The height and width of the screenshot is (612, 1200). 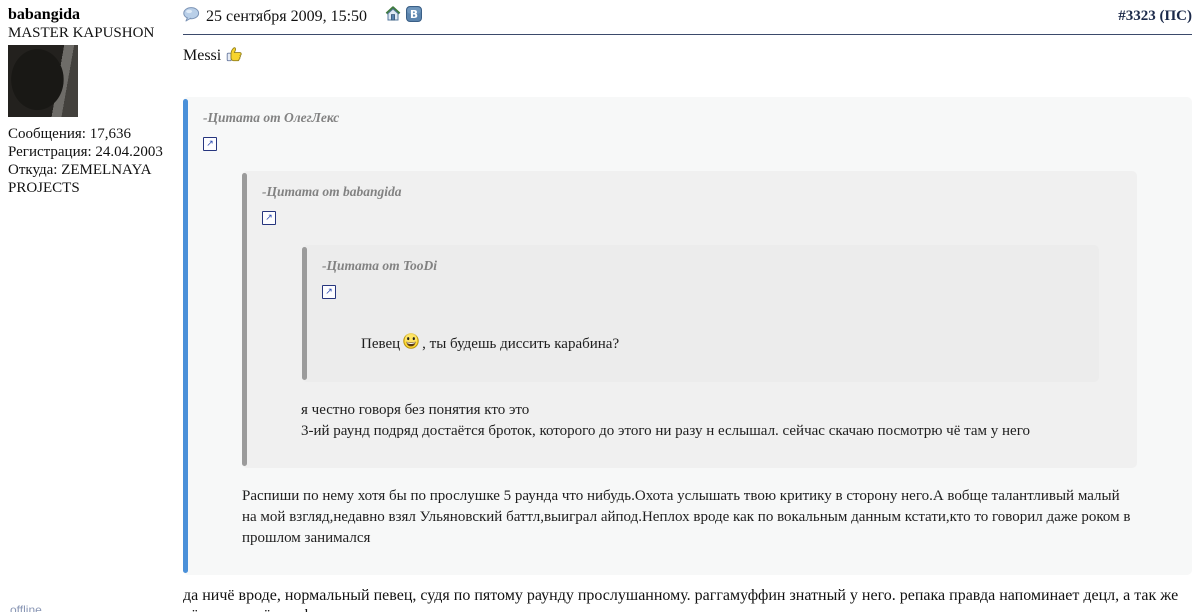 I want to click on avatar, so click(x=43, y=81).